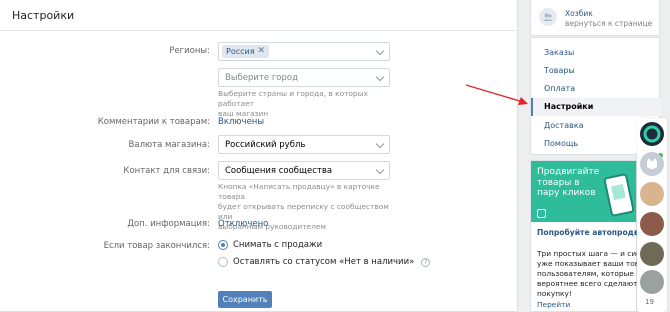 The image size is (670, 312). Describe the element at coordinates (245, 299) in the screenshot. I see `save-button: Сохранить` at that location.